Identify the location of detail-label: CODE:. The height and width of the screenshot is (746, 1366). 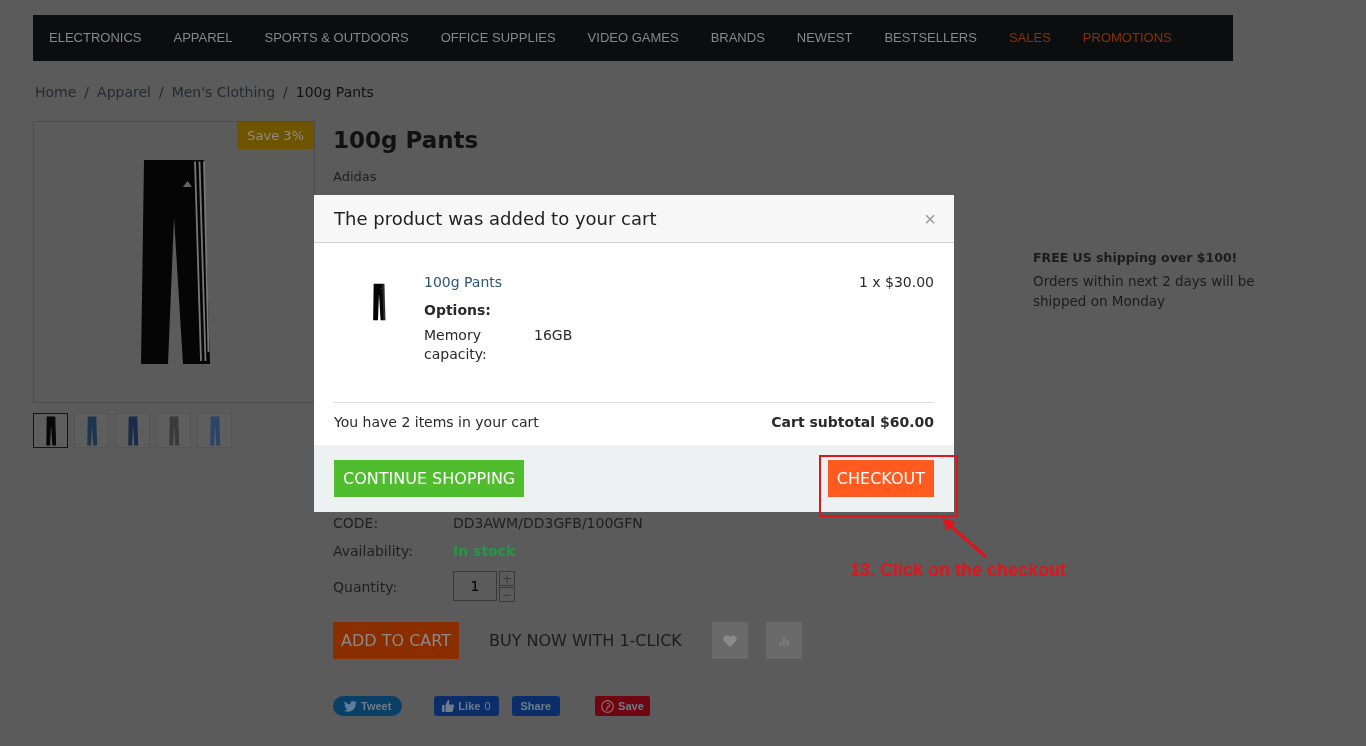
(356, 523).